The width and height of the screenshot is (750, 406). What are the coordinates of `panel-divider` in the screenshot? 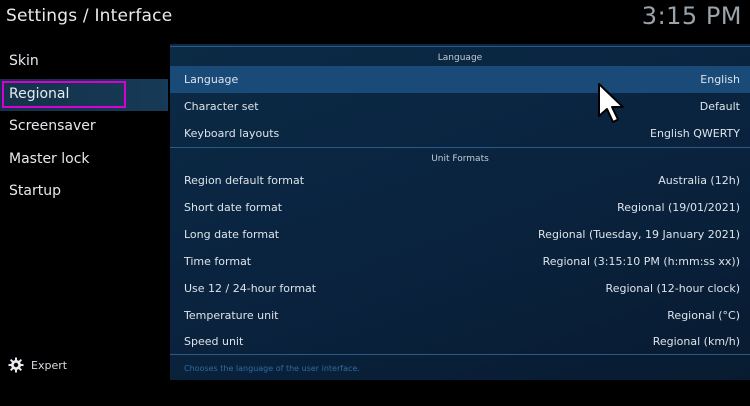 It's located at (460, 354).